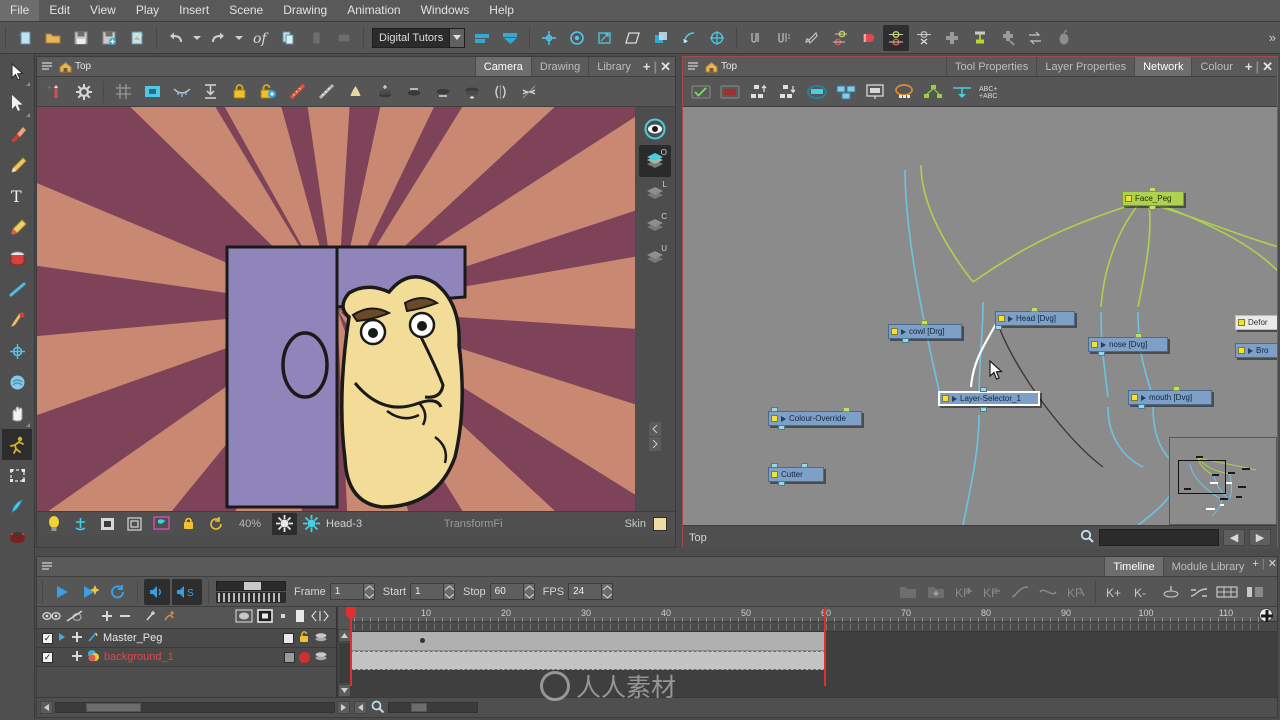 This screenshot has width=1280, height=720. I want to click on light-bulb-icon, so click(53, 524).